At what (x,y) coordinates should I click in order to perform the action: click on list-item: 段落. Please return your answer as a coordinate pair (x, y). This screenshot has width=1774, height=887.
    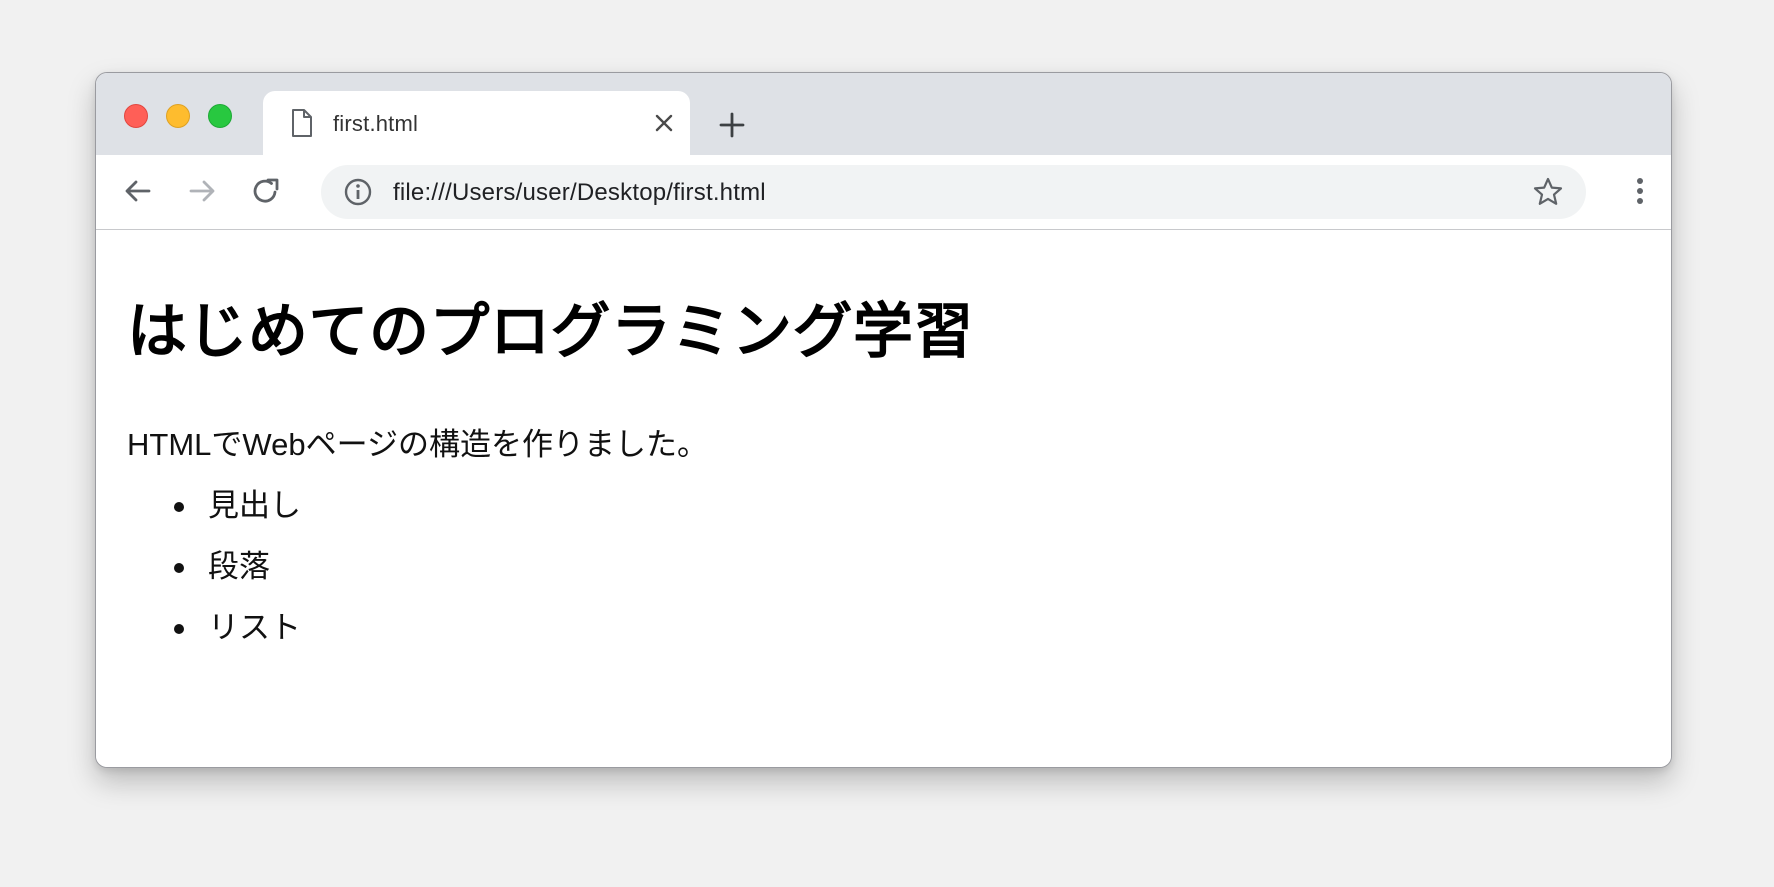
    Looking at the image, I should click on (237, 577).